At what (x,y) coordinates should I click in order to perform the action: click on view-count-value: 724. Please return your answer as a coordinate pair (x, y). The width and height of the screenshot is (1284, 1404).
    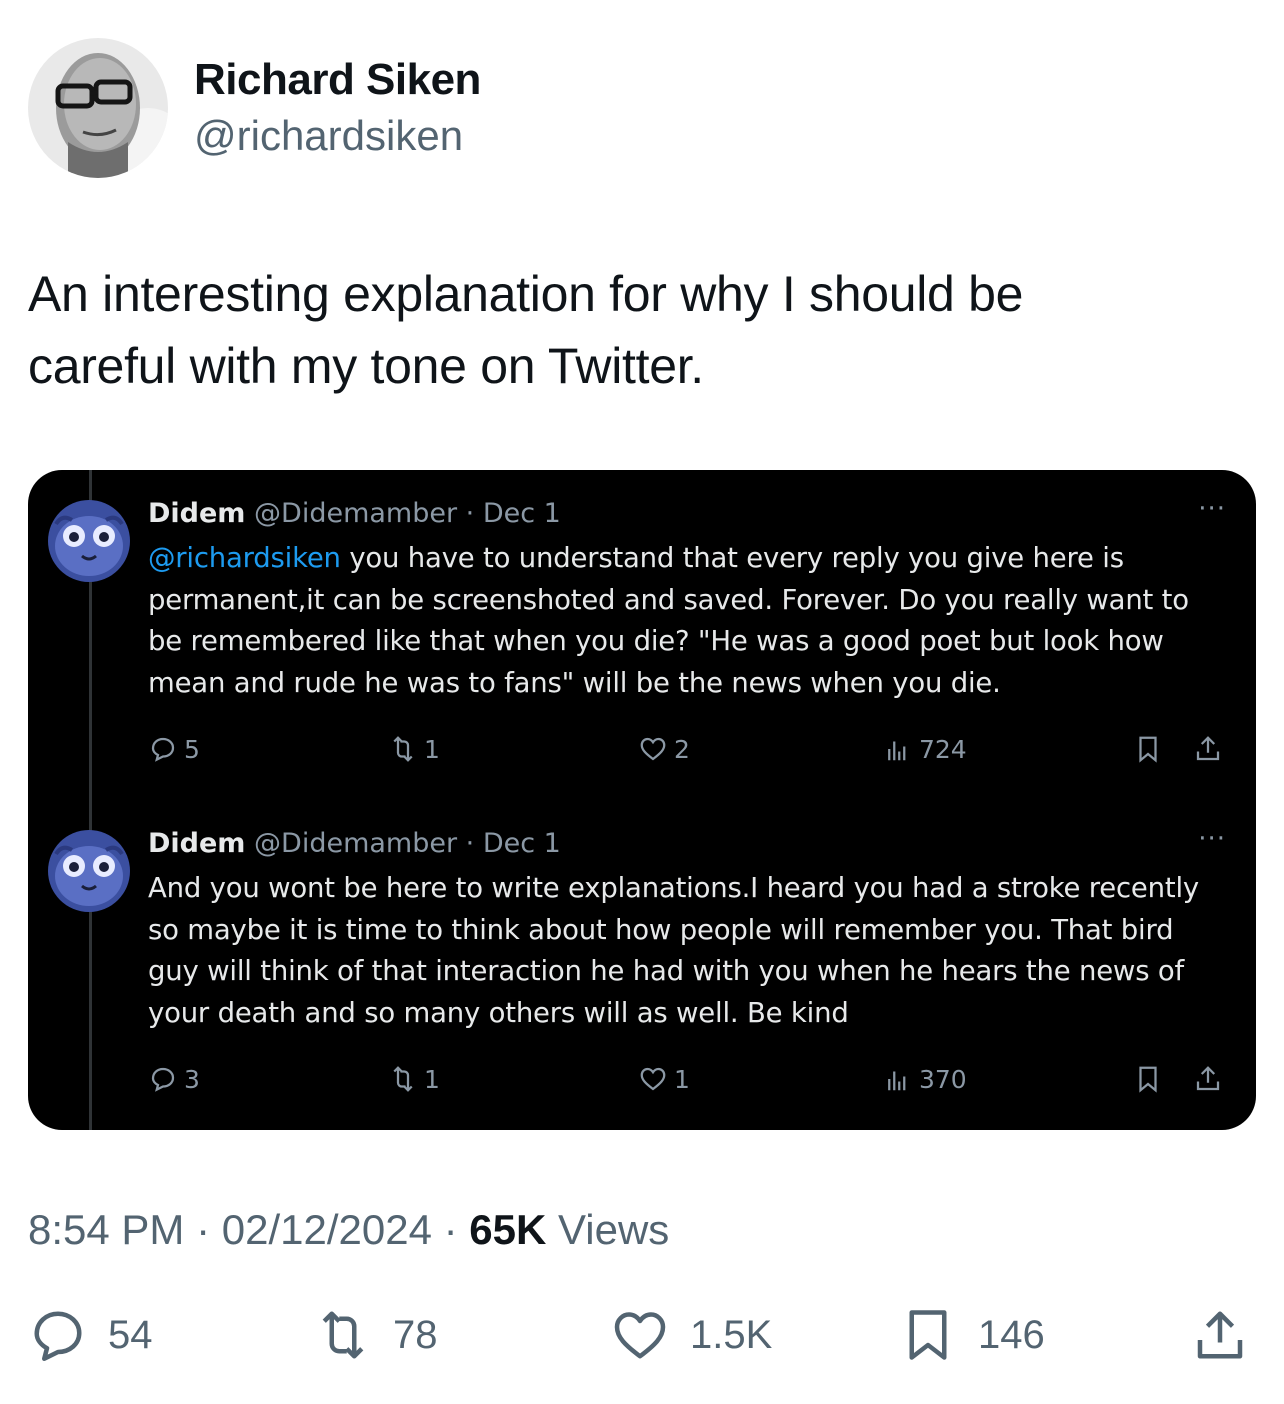
    Looking at the image, I should click on (943, 749).